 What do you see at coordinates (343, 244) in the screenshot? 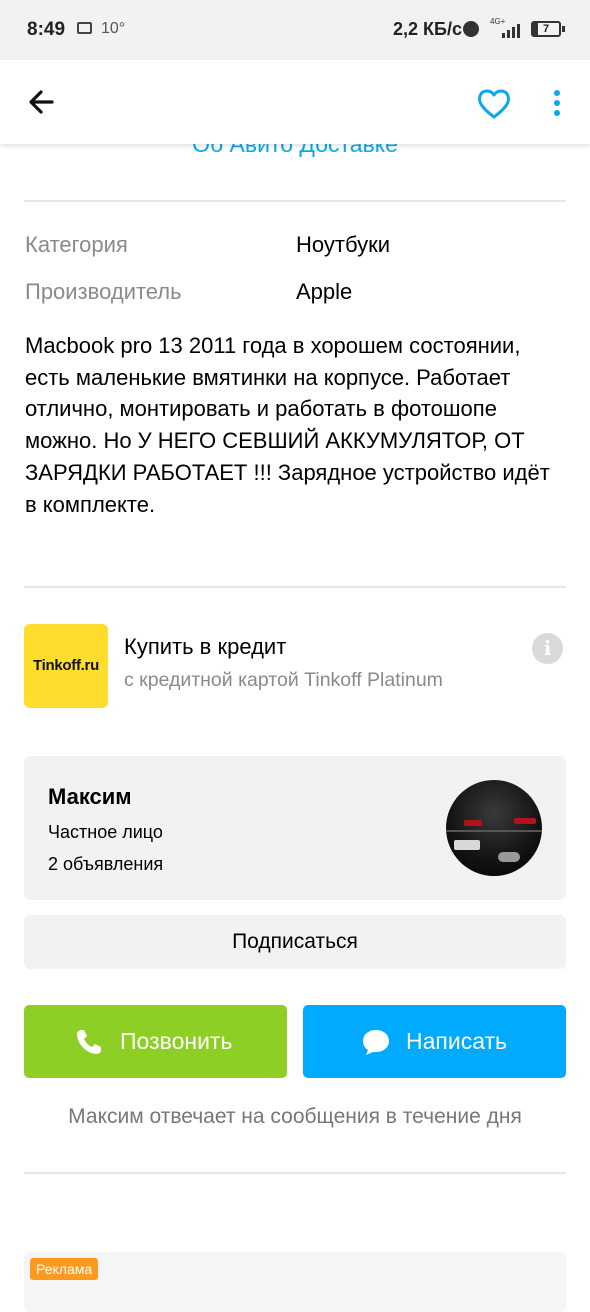
I see `param-value-category: Ноутбуки` at bounding box center [343, 244].